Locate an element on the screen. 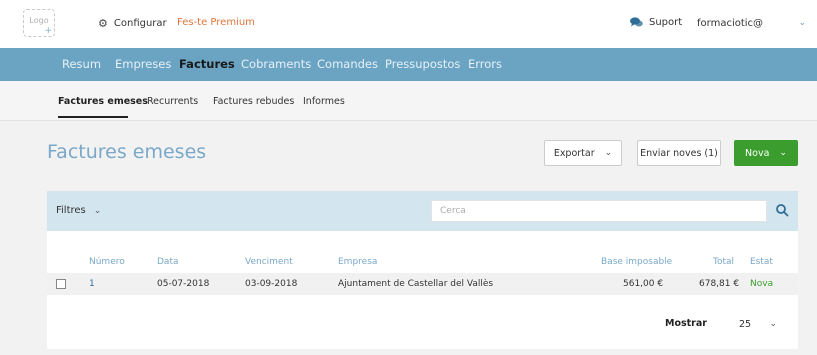 The width and height of the screenshot is (817, 355). invoice-date: 05-07-2018 is located at coordinates (183, 284).